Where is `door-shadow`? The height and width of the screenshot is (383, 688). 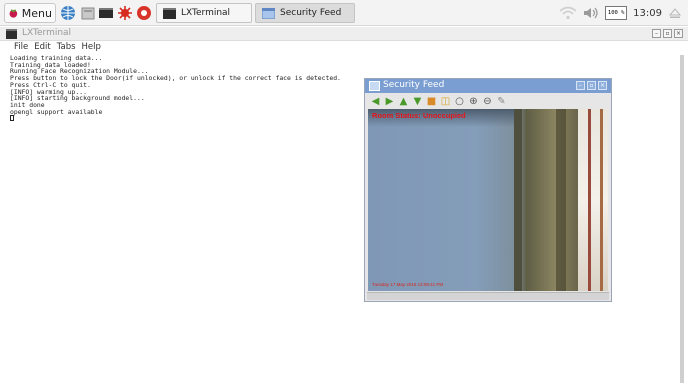
door-shadow is located at coordinates (561, 200).